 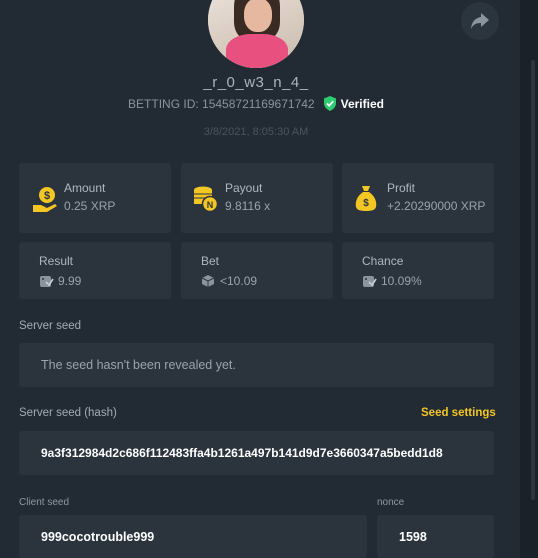 What do you see at coordinates (383, 261) in the screenshot?
I see `chance-label: Chance` at bounding box center [383, 261].